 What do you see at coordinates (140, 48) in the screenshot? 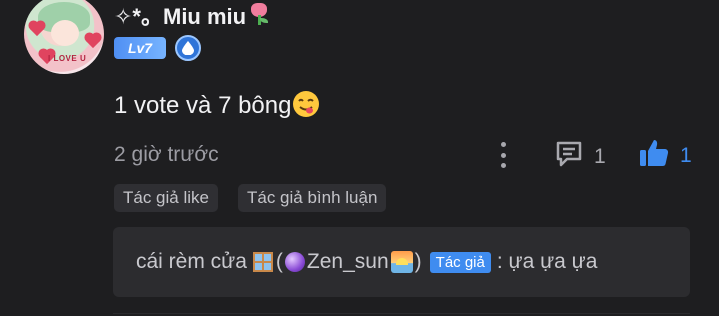
I see `level-badge: Lv7` at bounding box center [140, 48].